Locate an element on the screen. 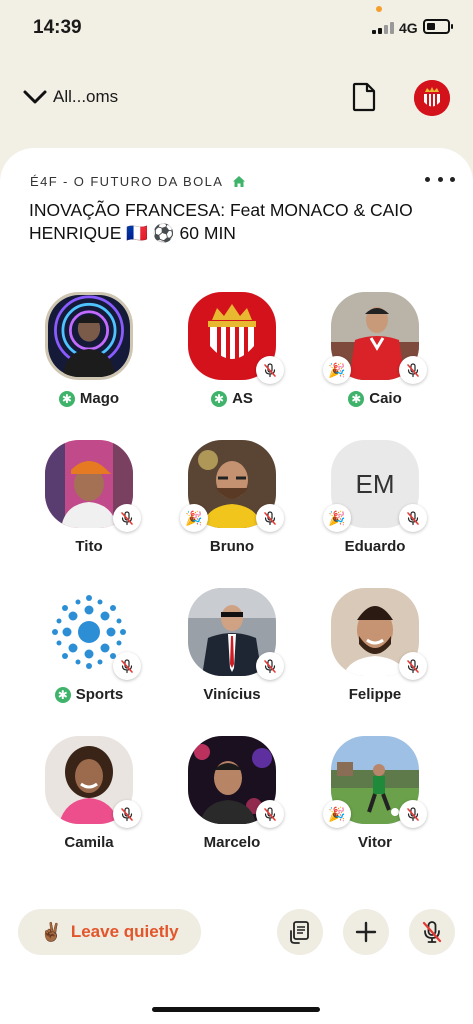  speaker-tile: Marcelo is located at coordinates (232, 806).